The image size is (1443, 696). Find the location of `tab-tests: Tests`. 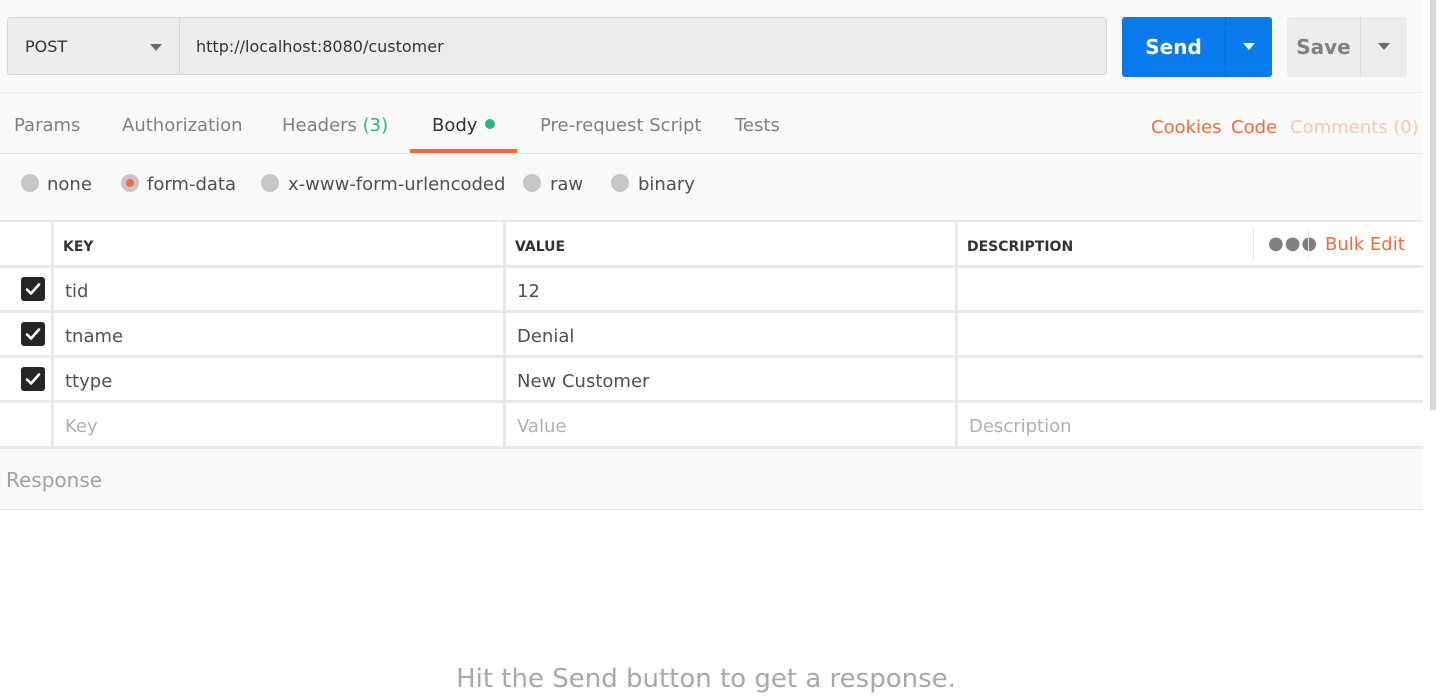

tab-tests: Tests is located at coordinates (757, 125).